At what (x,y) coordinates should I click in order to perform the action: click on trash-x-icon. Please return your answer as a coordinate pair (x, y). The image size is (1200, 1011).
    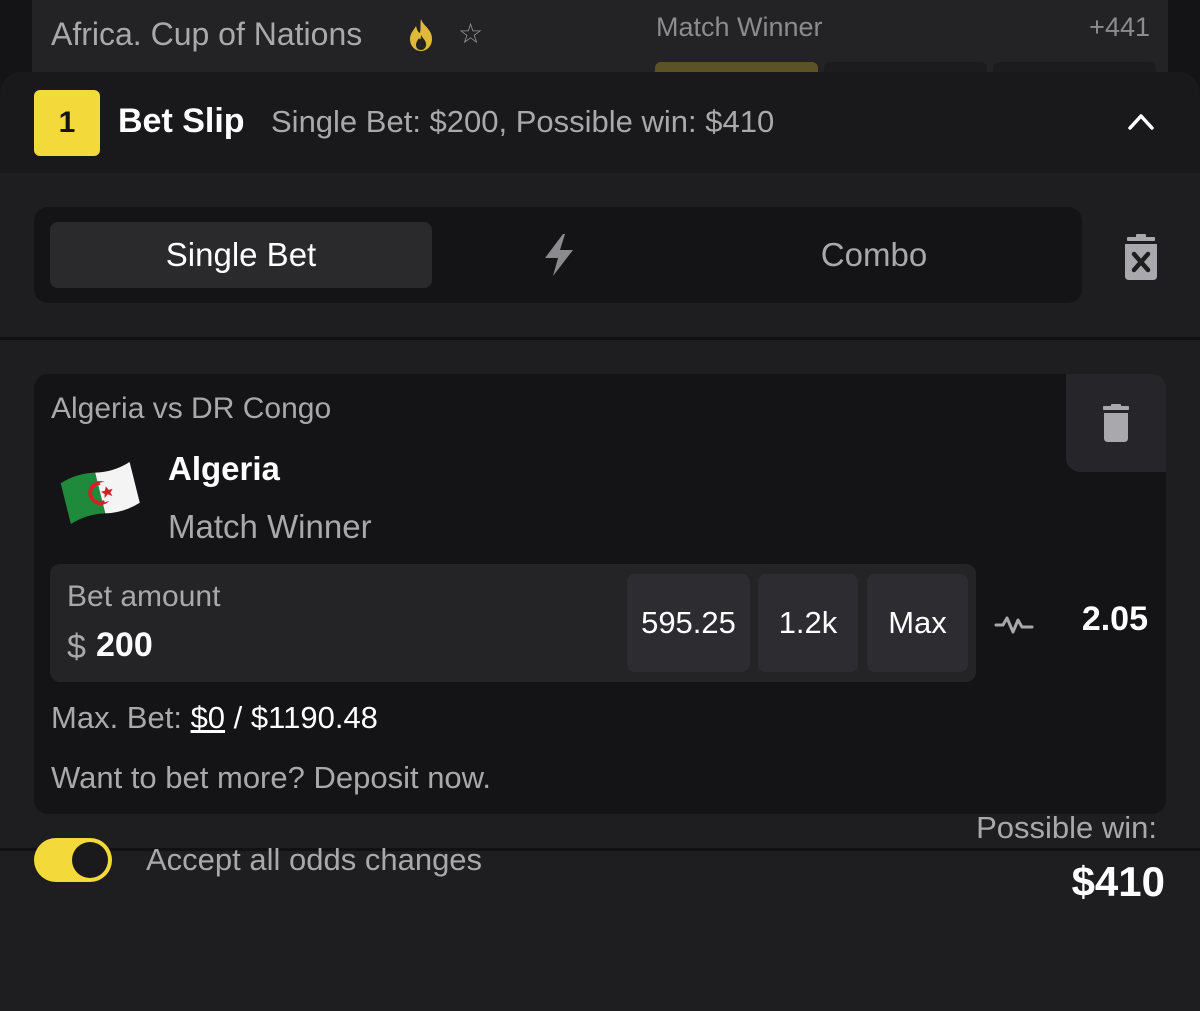
    Looking at the image, I should click on (1141, 257).